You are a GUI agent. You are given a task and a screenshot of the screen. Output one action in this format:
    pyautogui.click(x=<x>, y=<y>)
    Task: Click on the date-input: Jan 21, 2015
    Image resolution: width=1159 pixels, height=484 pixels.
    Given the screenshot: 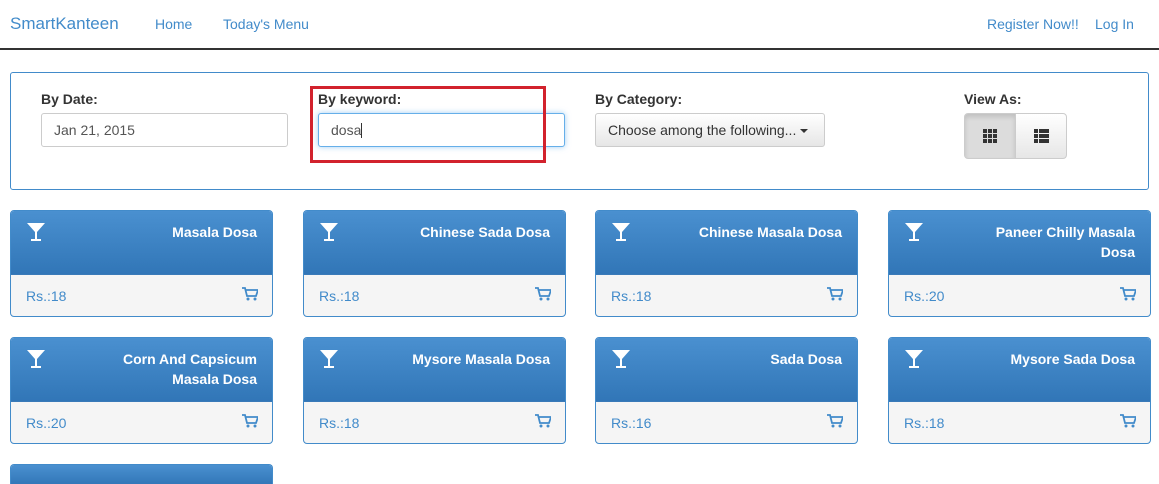 What is the action you would take?
    pyautogui.click(x=164, y=130)
    